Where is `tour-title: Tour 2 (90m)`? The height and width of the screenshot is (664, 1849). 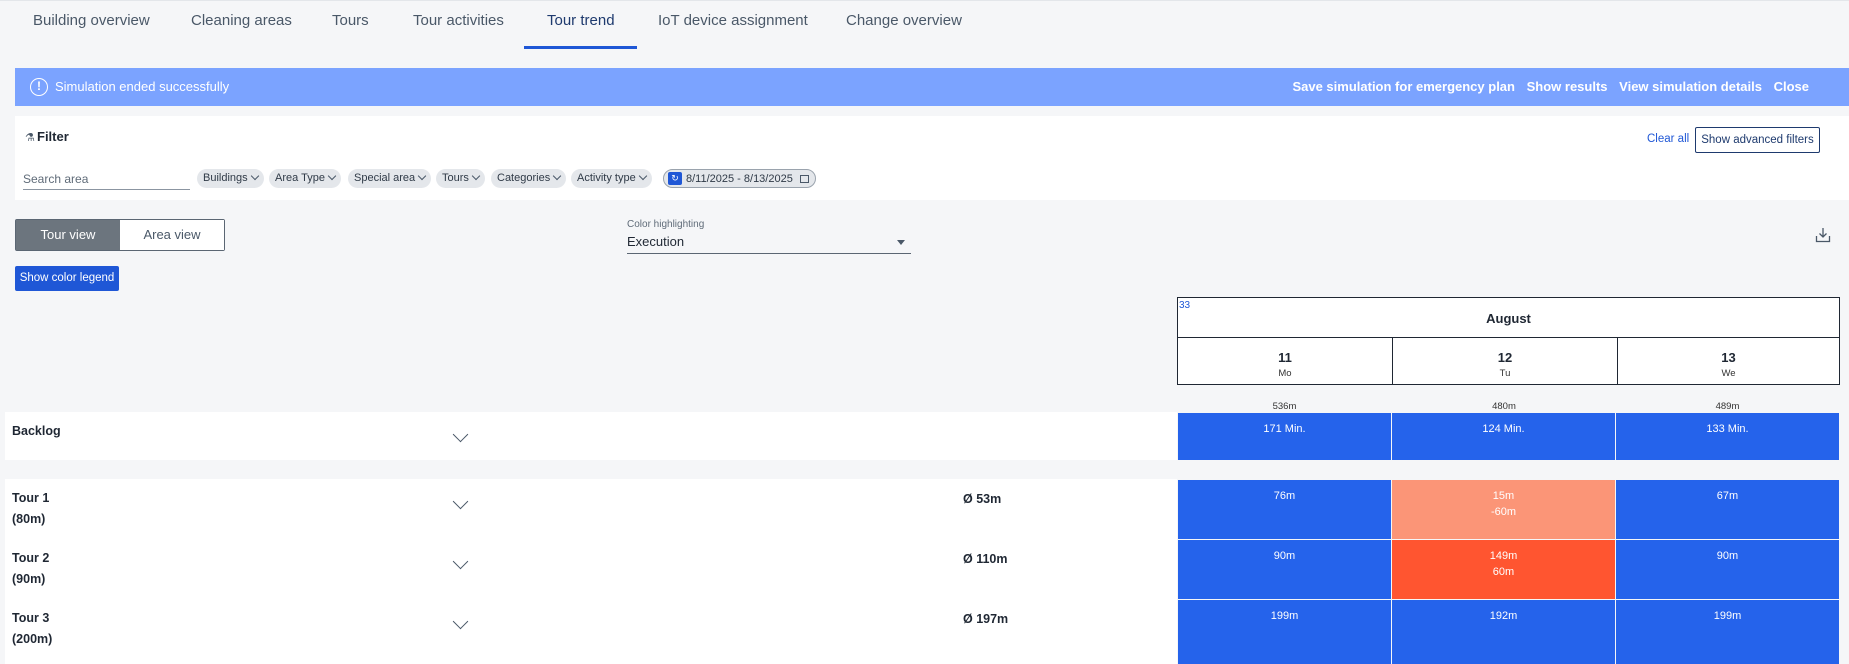
tour-title: Tour 2 (90m) is located at coordinates (30, 569).